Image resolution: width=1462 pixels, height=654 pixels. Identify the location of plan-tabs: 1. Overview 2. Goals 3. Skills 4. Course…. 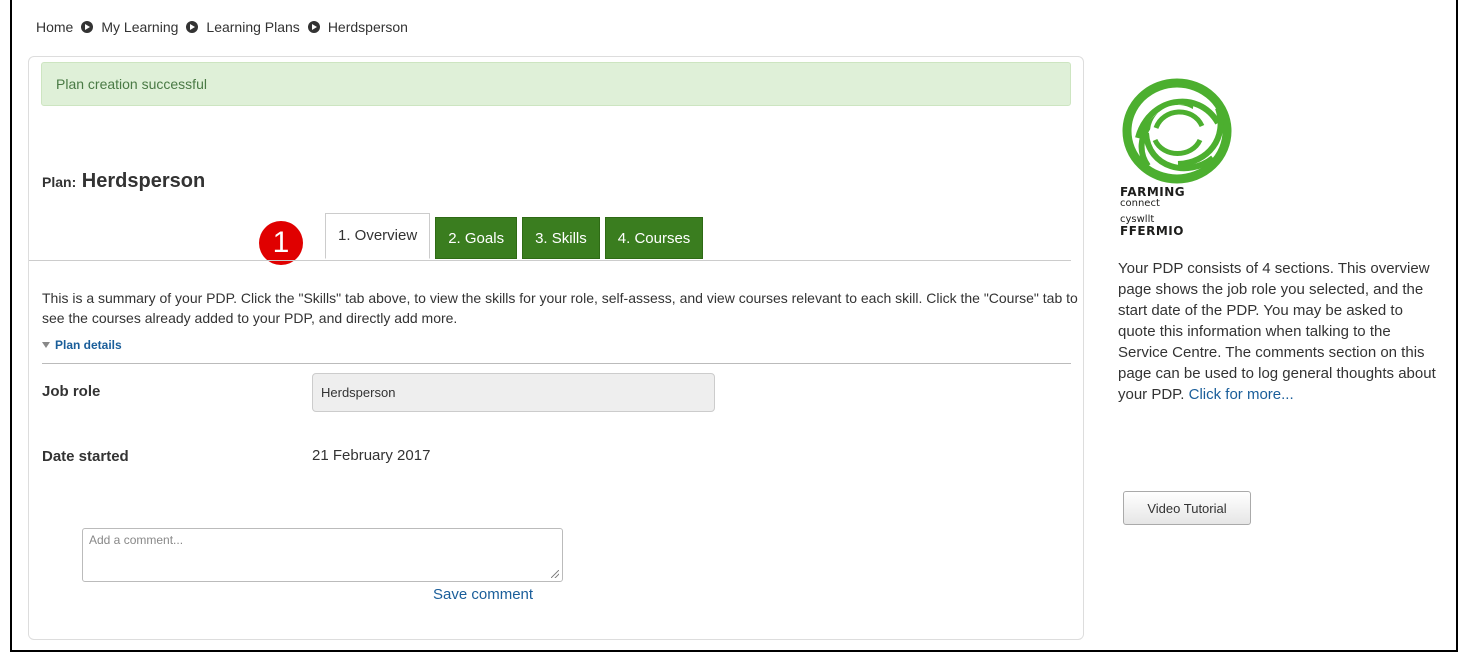
(516, 236).